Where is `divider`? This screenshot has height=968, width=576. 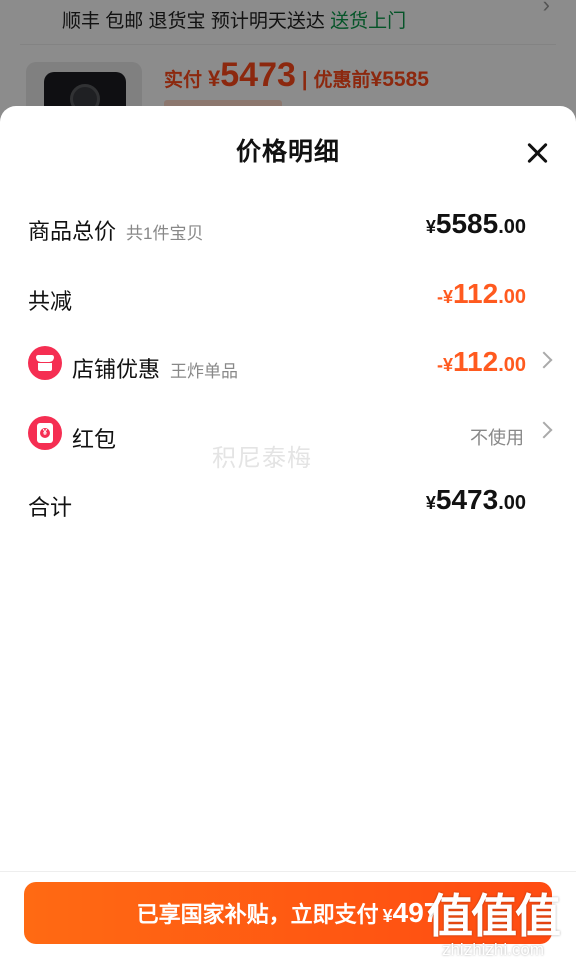 divider is located at coordinates (288, 871).